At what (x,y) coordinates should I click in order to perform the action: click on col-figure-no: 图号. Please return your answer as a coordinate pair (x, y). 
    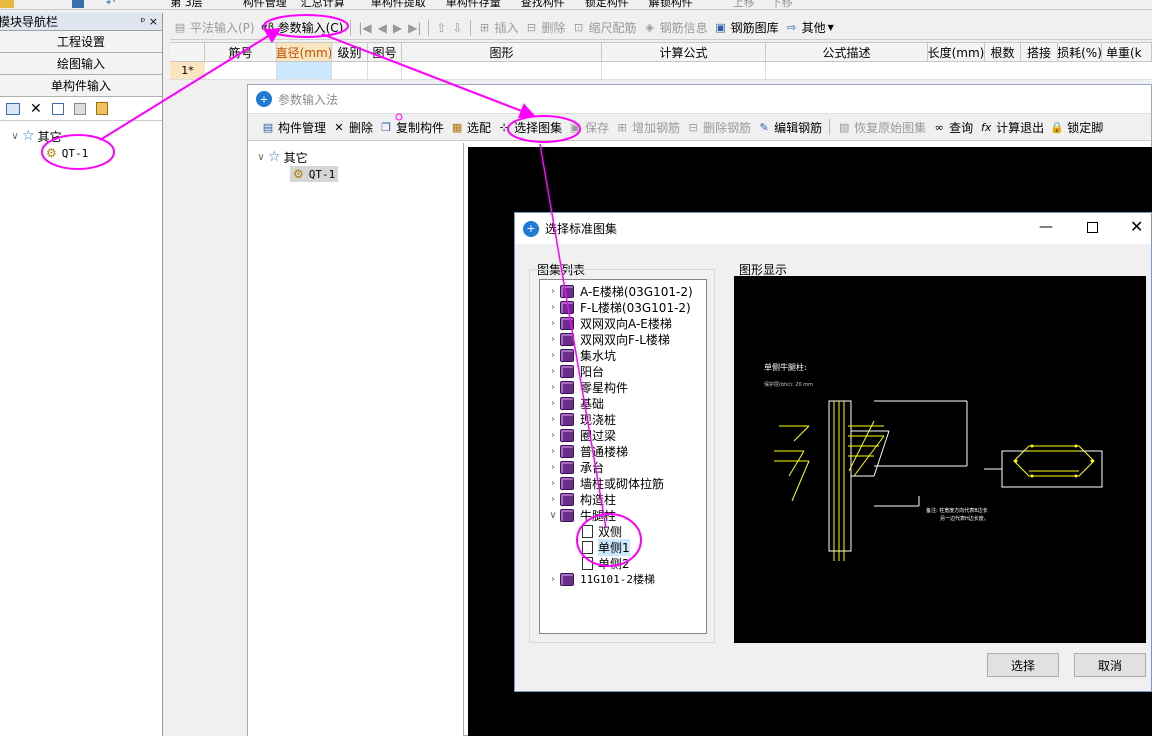
    Looking at the image, I should click on (385, 52).